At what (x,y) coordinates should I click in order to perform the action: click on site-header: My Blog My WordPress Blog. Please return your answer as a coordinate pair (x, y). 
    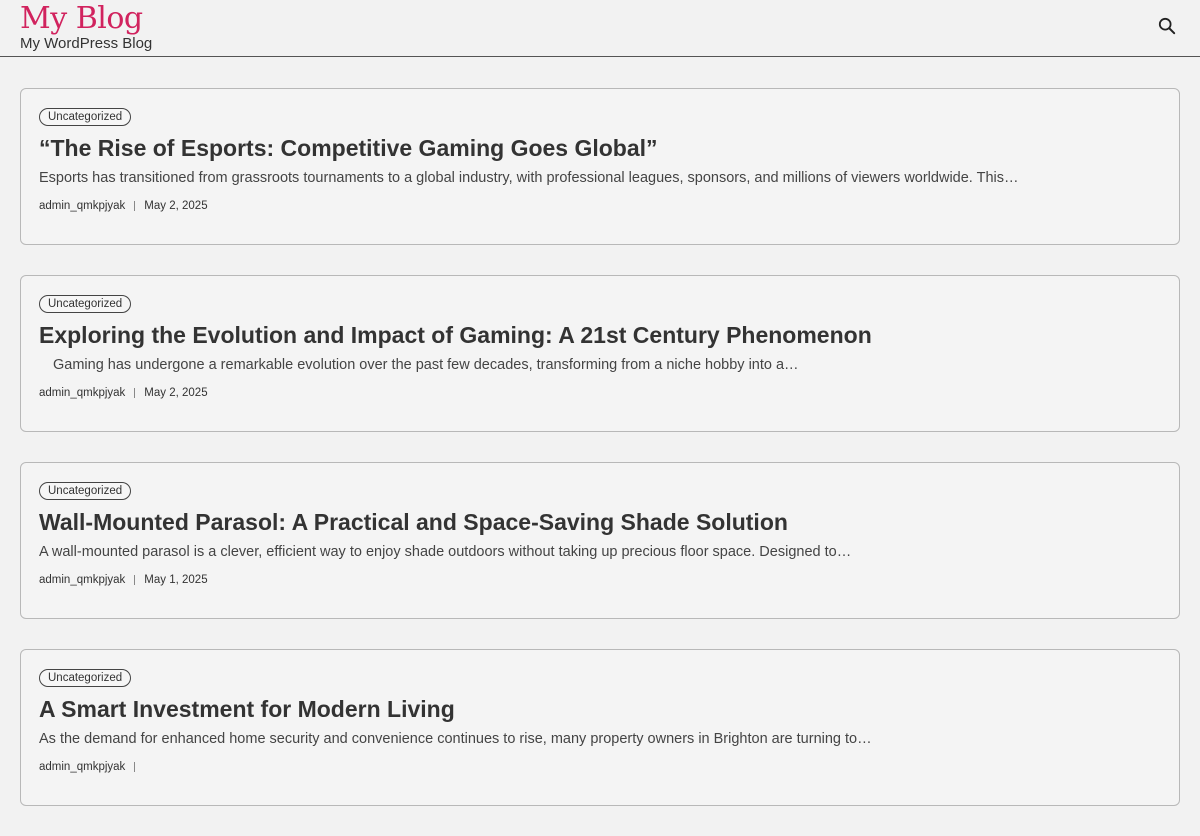
    Looking at the image, I should click on (600, 28).